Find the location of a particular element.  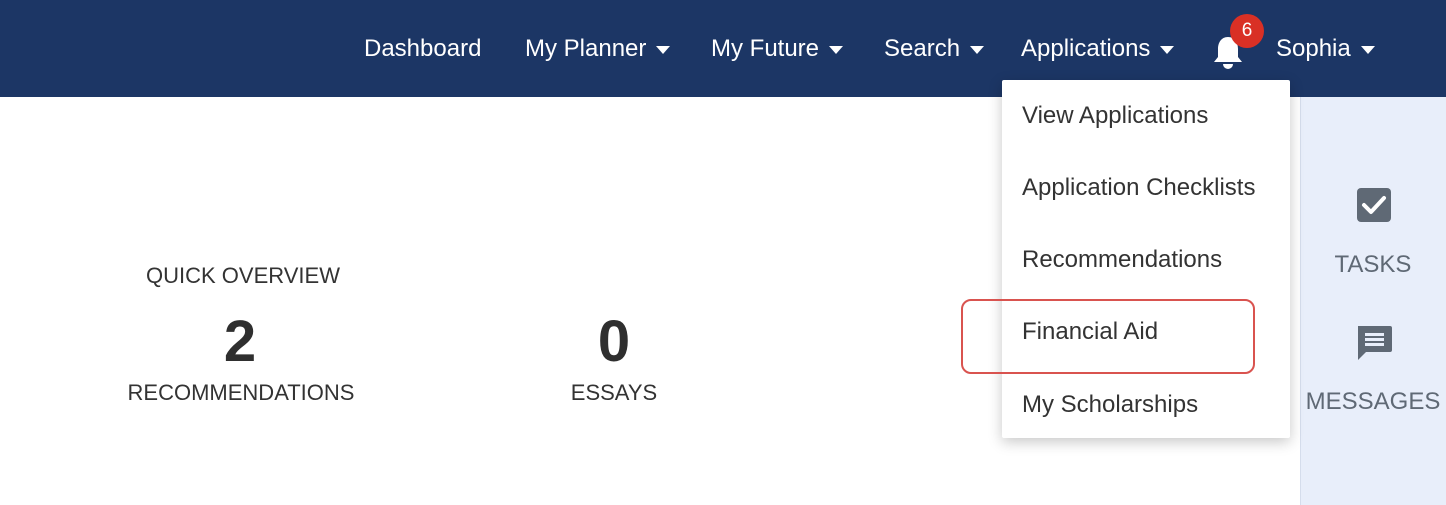

nav-my-planner: My Planner is located at coordinates (598, 49).